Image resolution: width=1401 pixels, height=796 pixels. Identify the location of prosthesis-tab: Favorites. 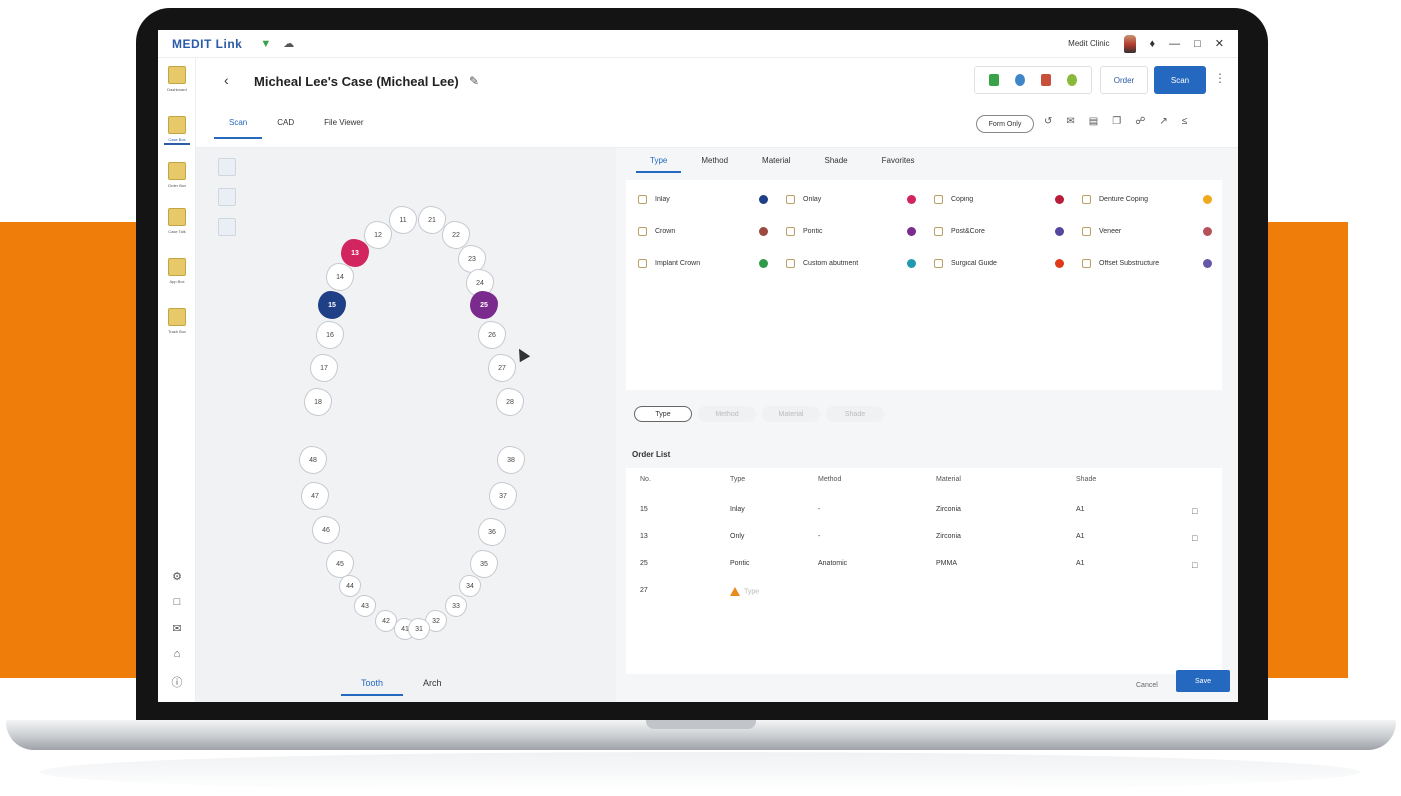
(898, 162).